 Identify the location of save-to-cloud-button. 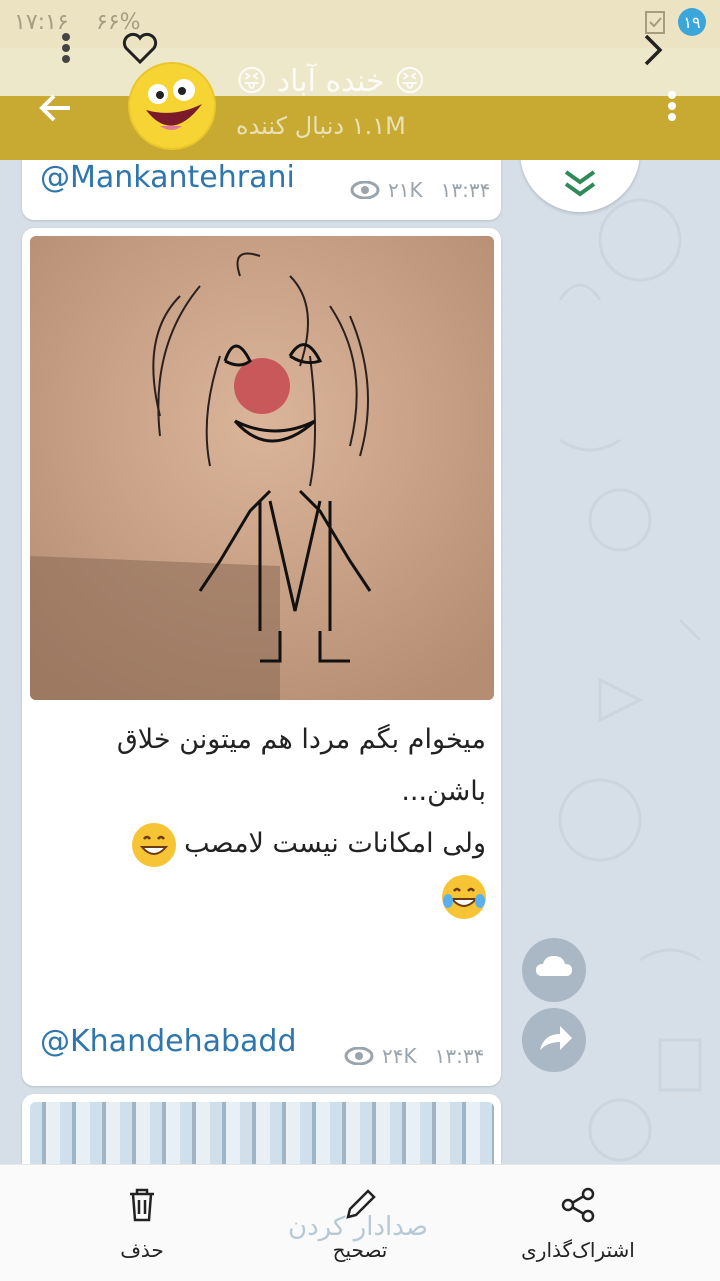
(554, 970).